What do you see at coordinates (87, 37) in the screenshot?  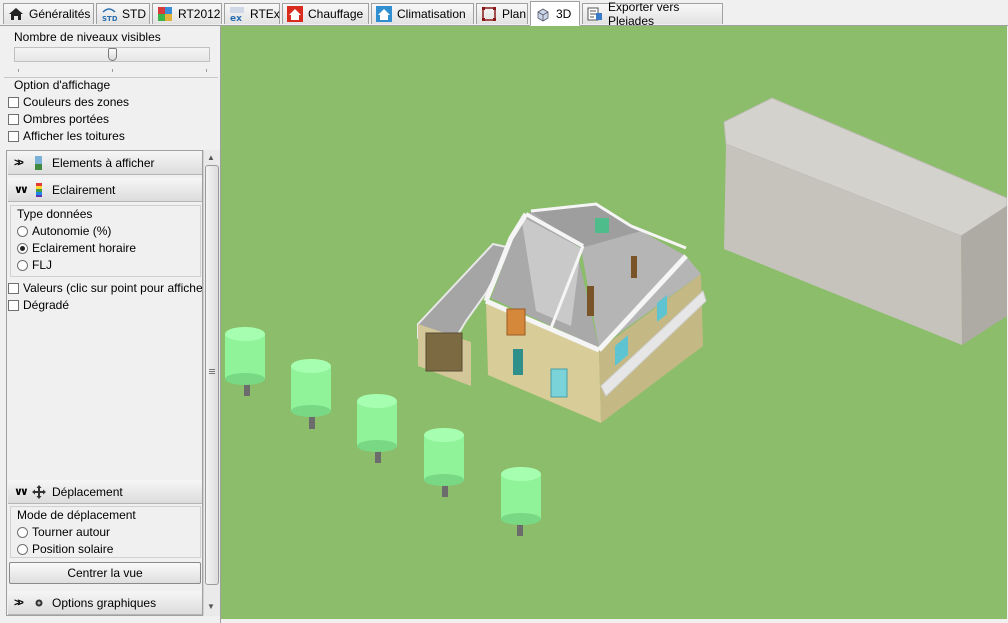 I see `levels-title: Nombre de niveaux visibles` at bounding box center [87, 37].